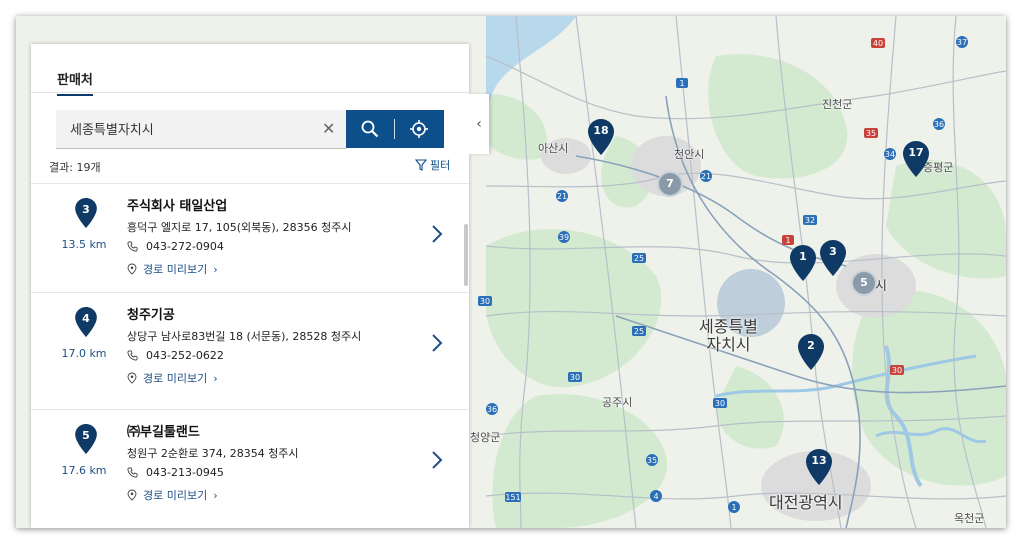  I want to click on place-asan: 아산시, so click(553, 148).